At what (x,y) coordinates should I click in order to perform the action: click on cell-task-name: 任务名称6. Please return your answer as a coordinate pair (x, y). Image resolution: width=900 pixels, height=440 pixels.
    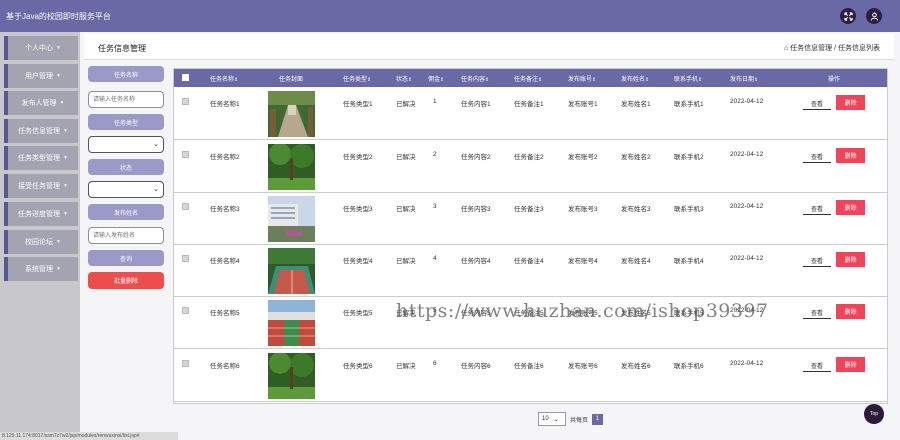
    Looking at the image, I should click on (225, 366).